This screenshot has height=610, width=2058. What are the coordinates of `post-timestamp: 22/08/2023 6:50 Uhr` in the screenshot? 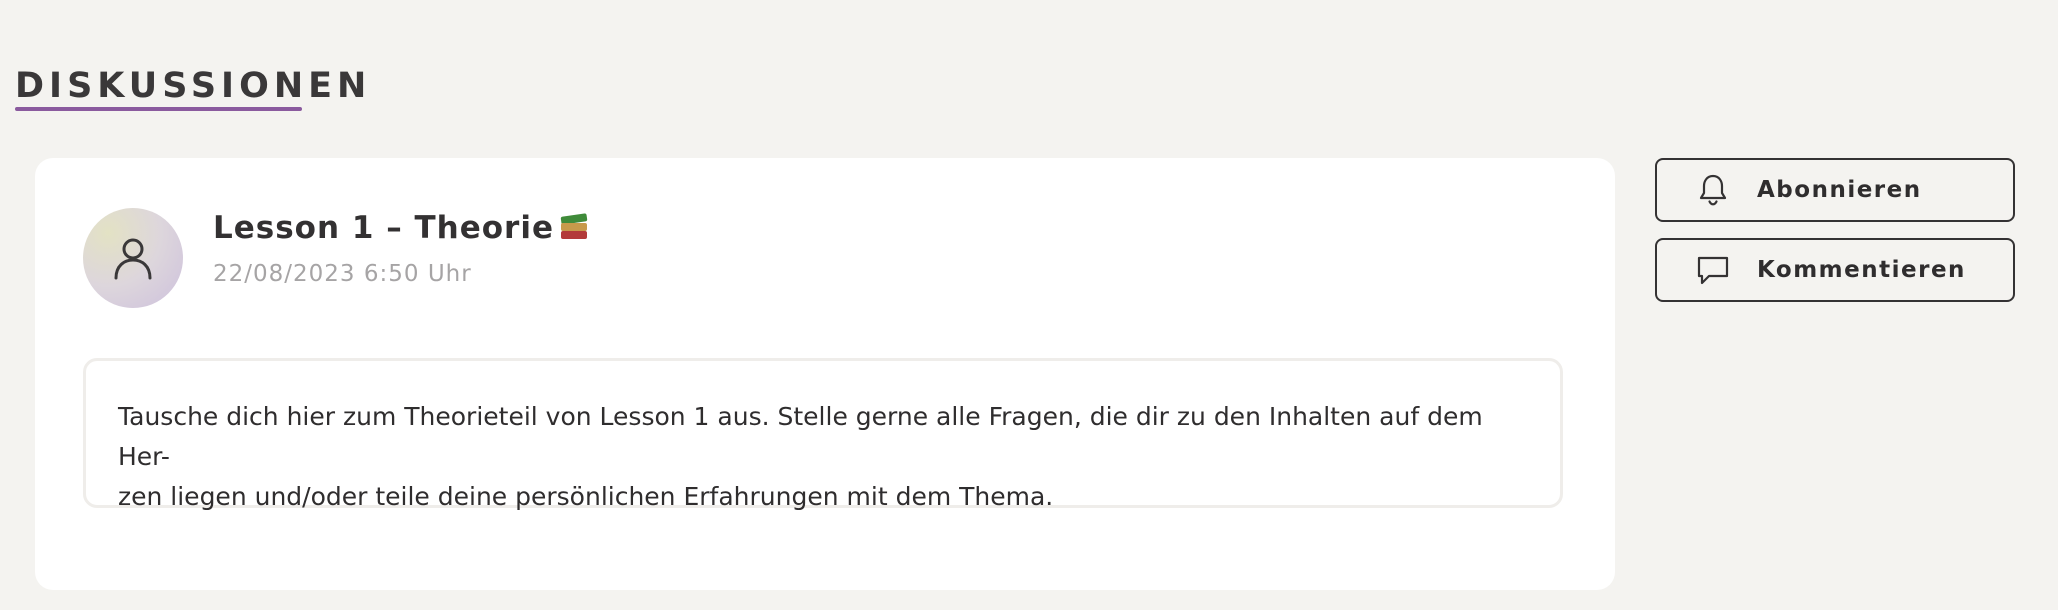 It's located at (342, 274).